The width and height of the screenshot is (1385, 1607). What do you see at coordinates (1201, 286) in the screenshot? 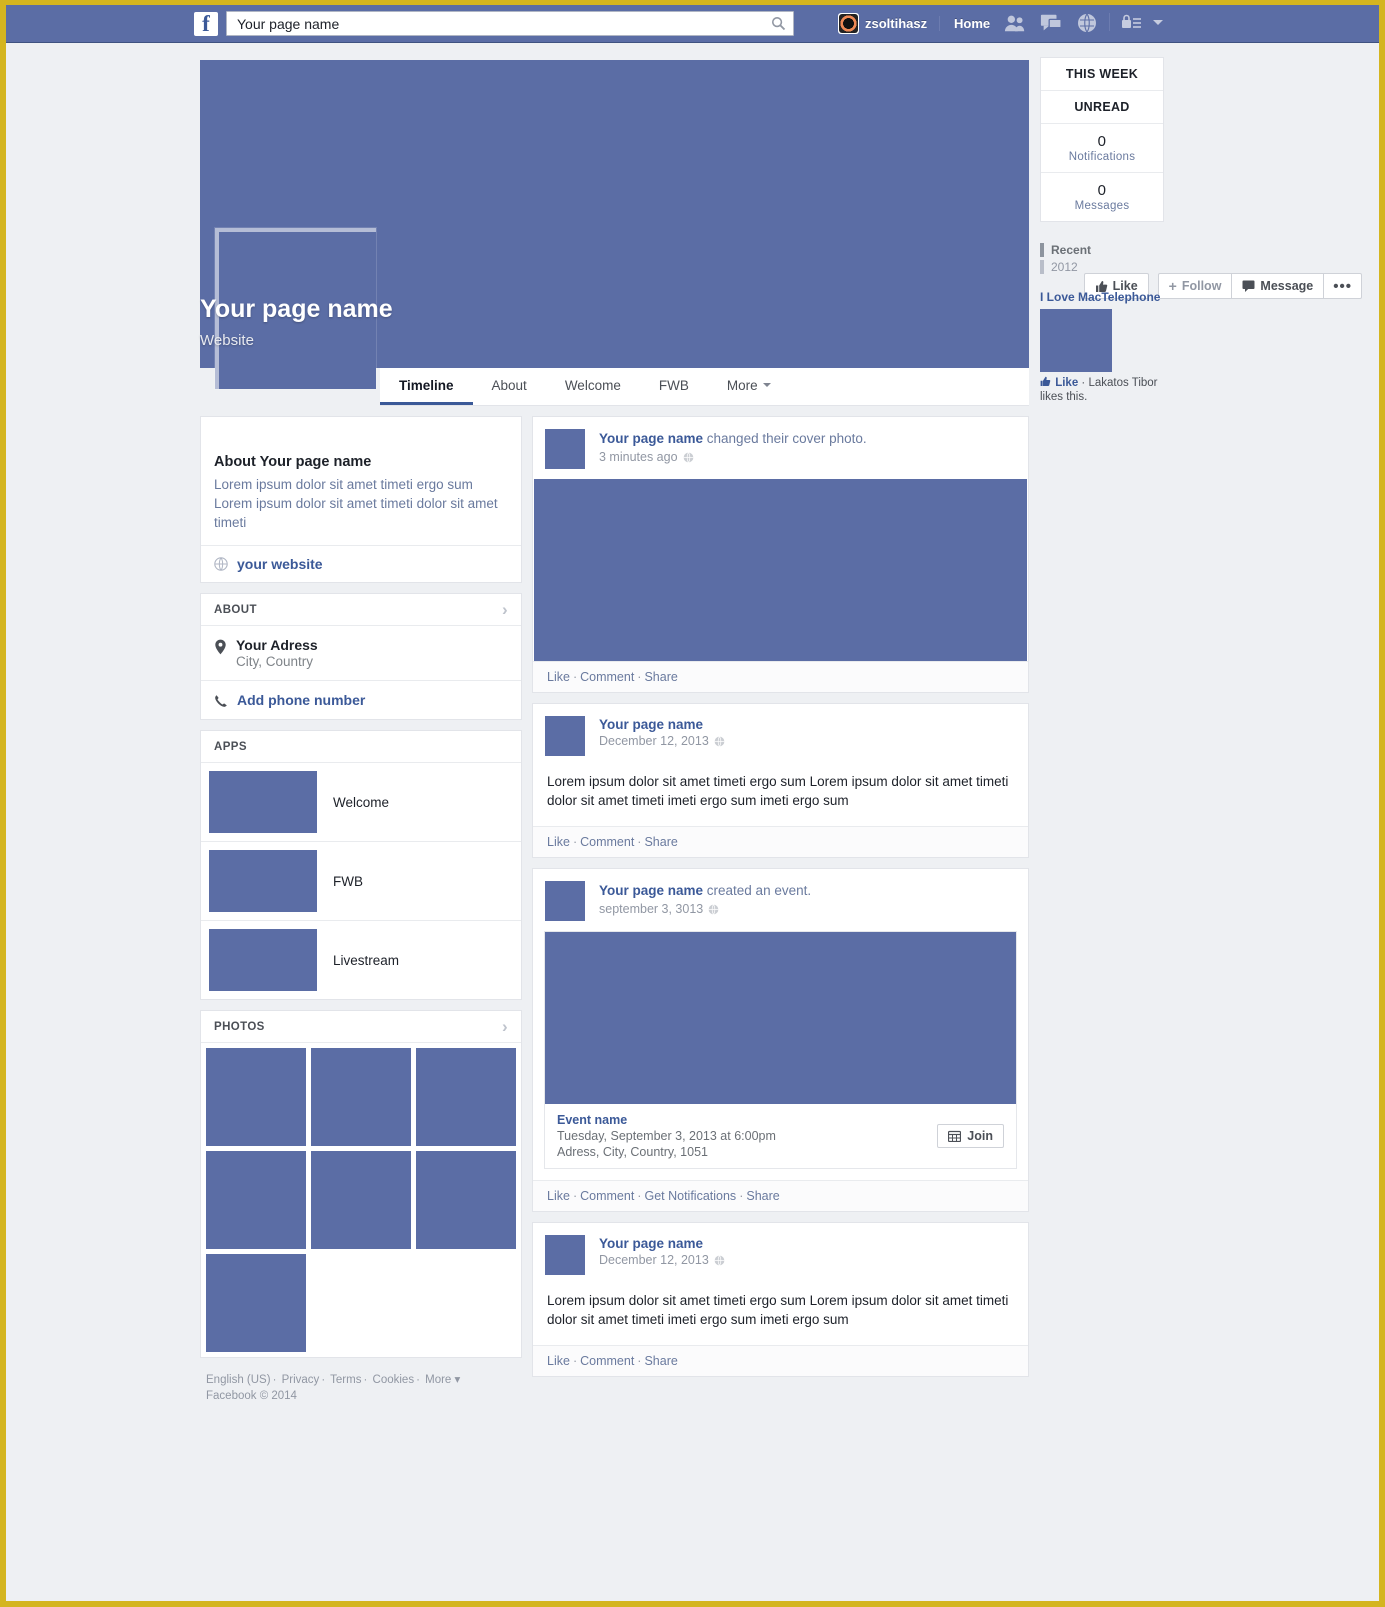
I see `follow-button-label: Follow` at bounding box center [1201, 286].